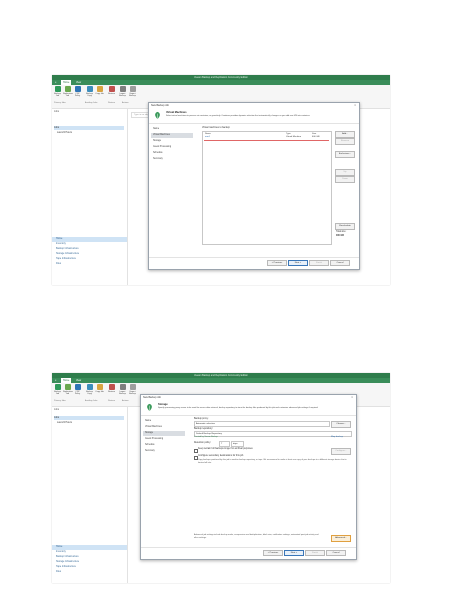 This screenshot has width=474, height=613. Describe the element at coordinates (57, 387) in the screenshot. I see `backup-job-icon` at that location.